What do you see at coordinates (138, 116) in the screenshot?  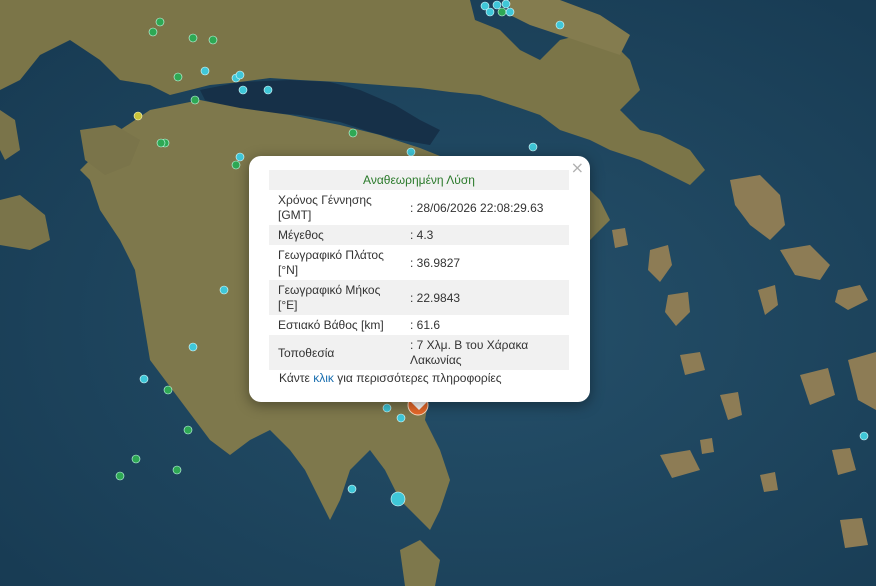 I see `quake-marker-yellow` at bounding box center [138, 116].